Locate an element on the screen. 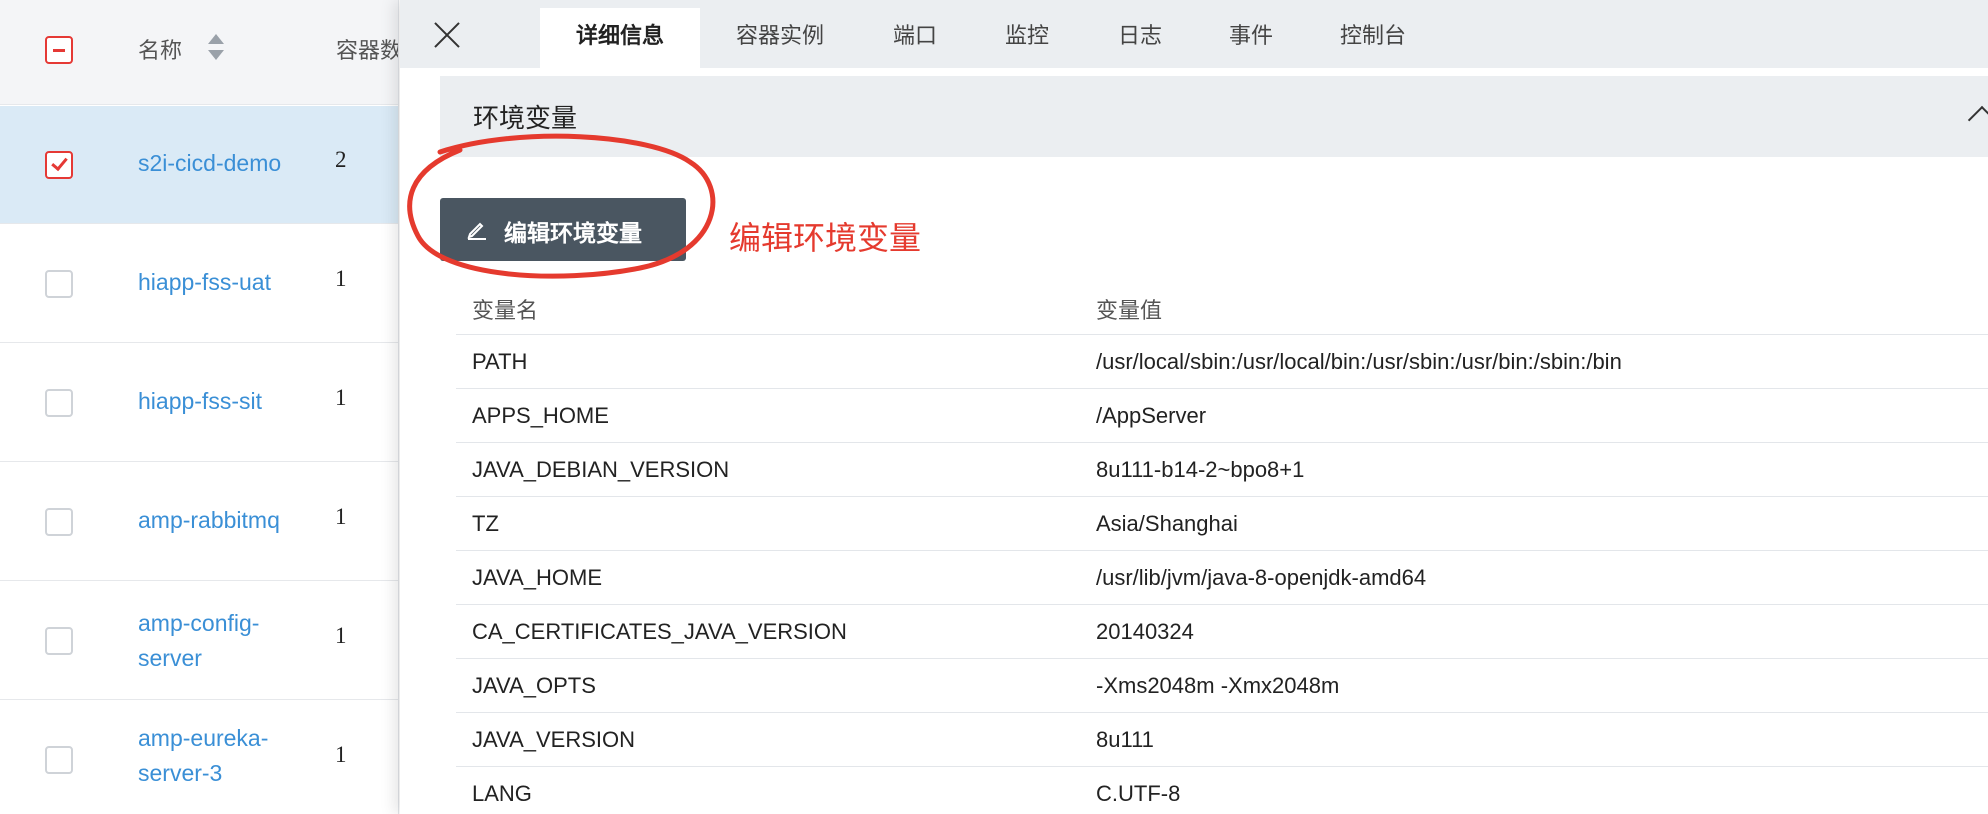 This screenshot has width=1988, height=814. env-key: JAVA_VERSION is located at coordinates (554, 739).